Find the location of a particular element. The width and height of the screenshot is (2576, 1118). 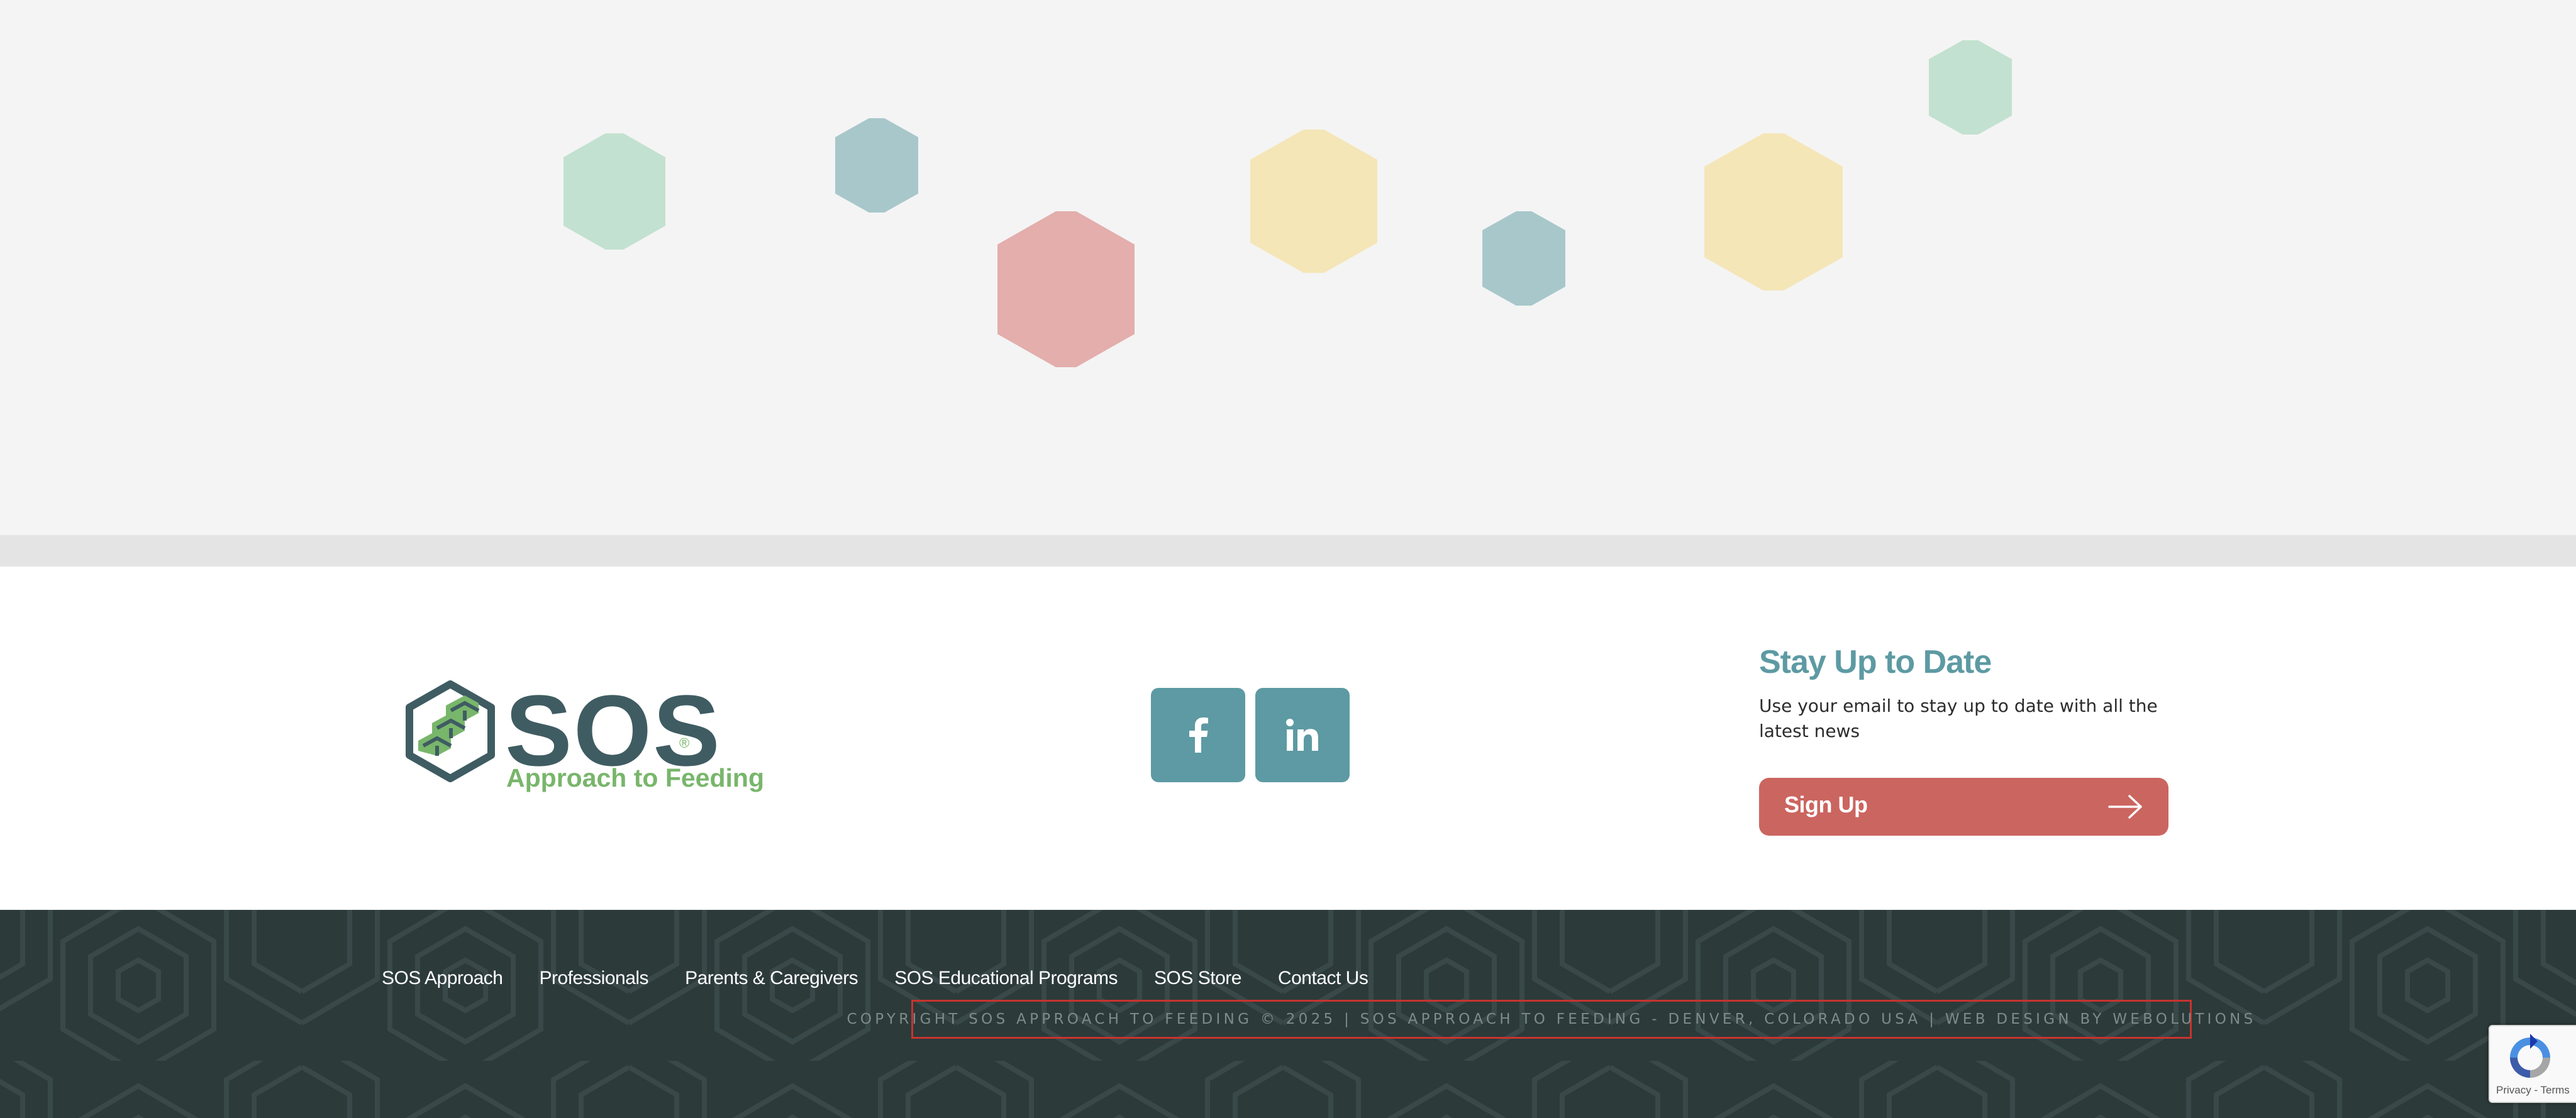

linkedin-icon is located at coordinates (1302, 735).